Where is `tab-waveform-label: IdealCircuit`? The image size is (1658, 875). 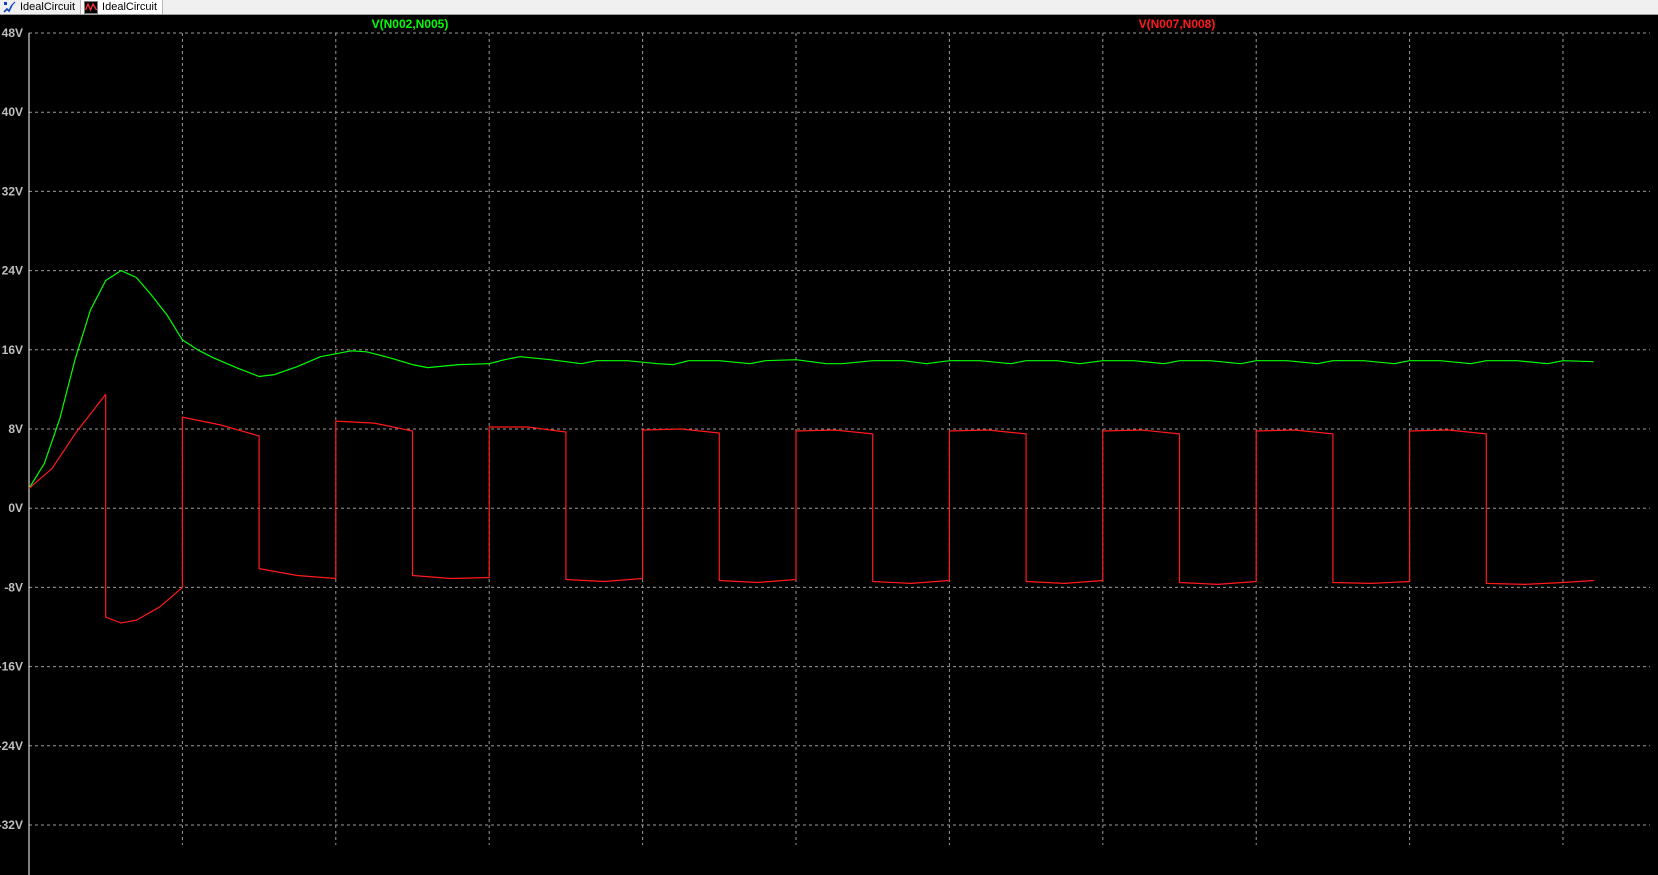 tab-waveform-label: IdealCircuit is located at coordinates (130, 7).